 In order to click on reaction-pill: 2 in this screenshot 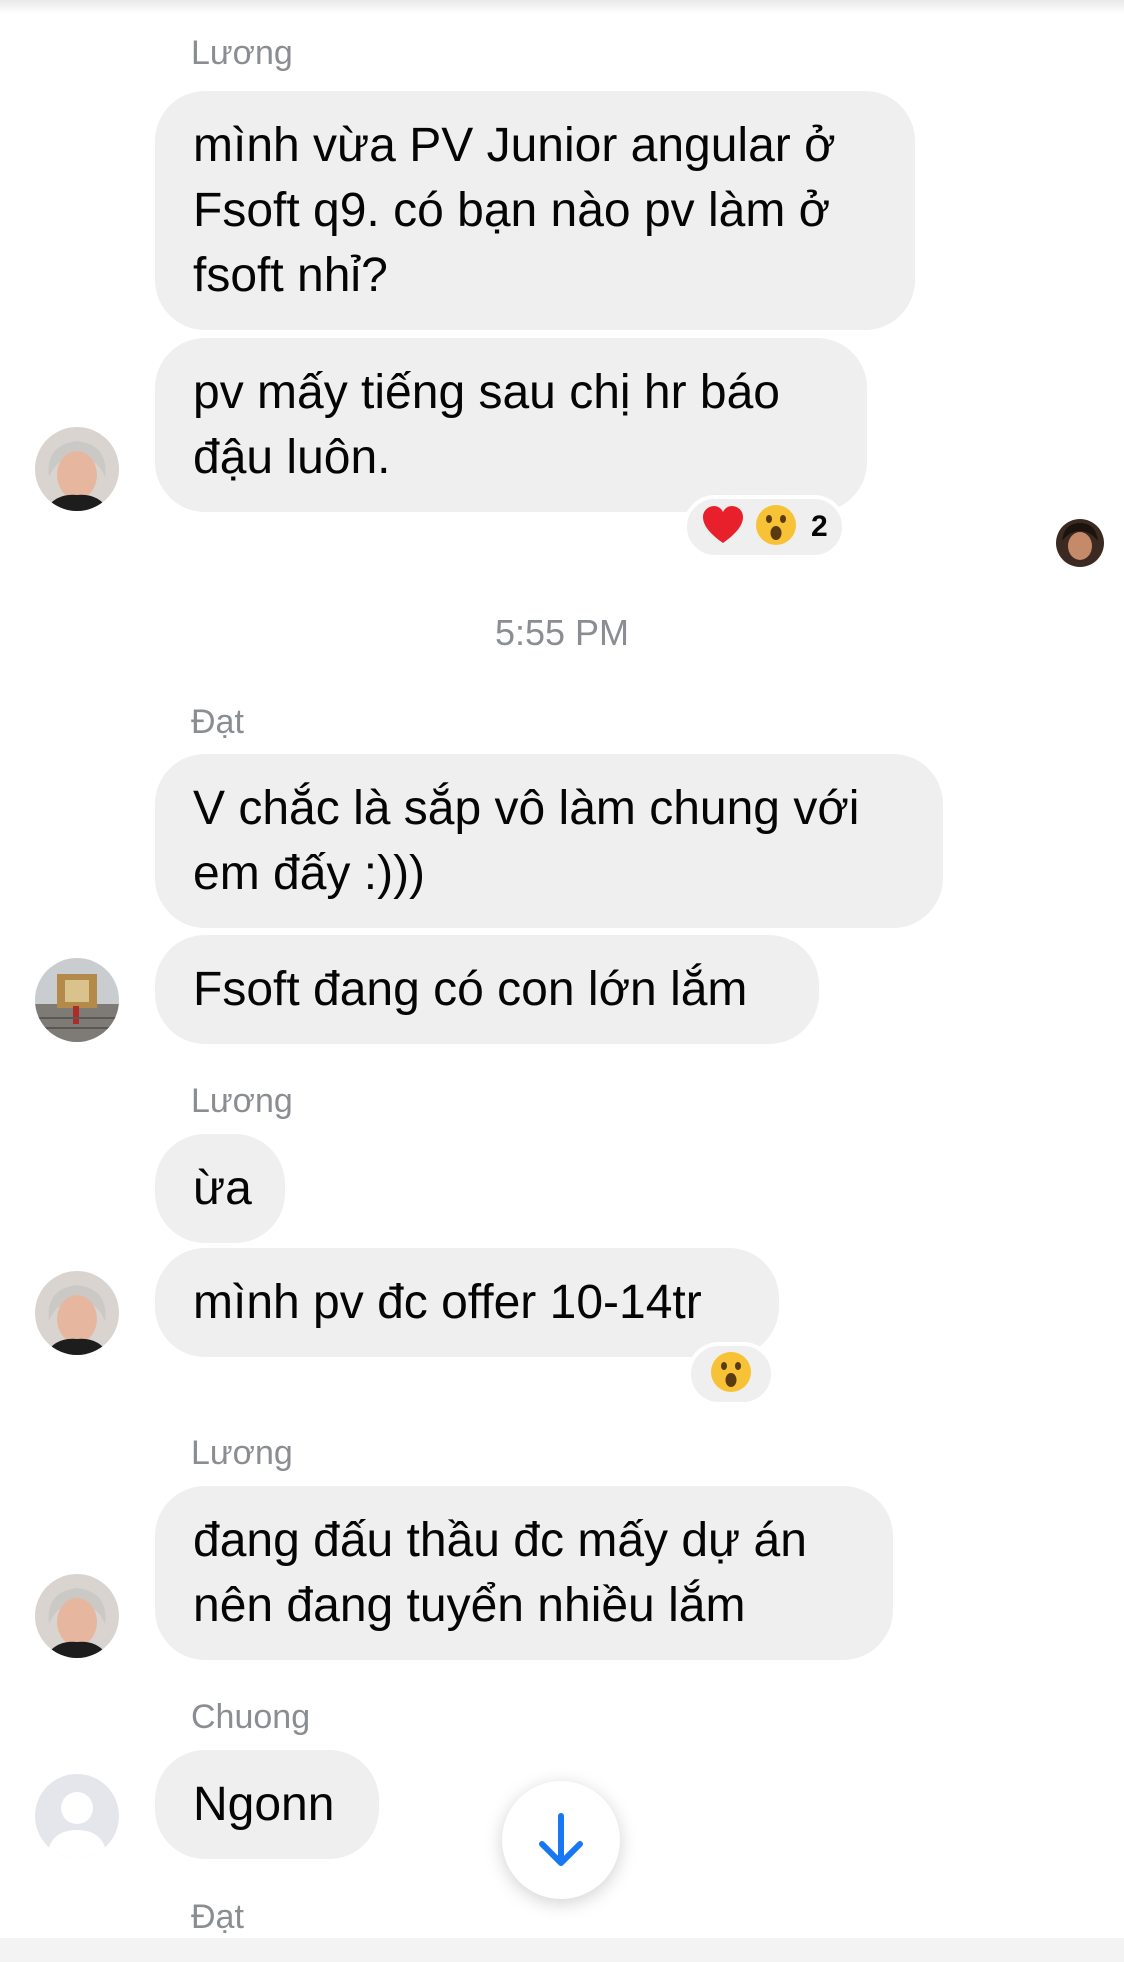, I will do `click(764, 527)`.